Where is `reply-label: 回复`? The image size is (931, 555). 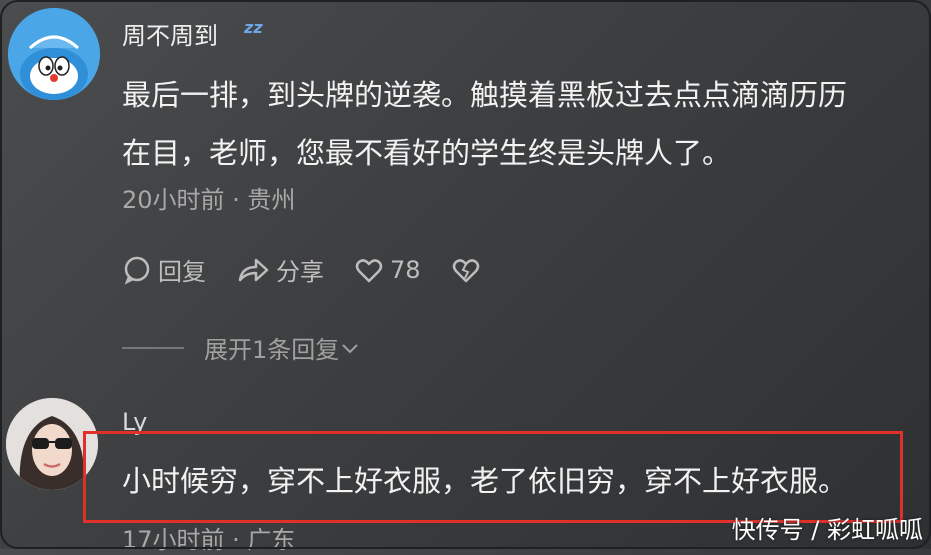 reply-label: 回复 is located at coordinates (182, 272).